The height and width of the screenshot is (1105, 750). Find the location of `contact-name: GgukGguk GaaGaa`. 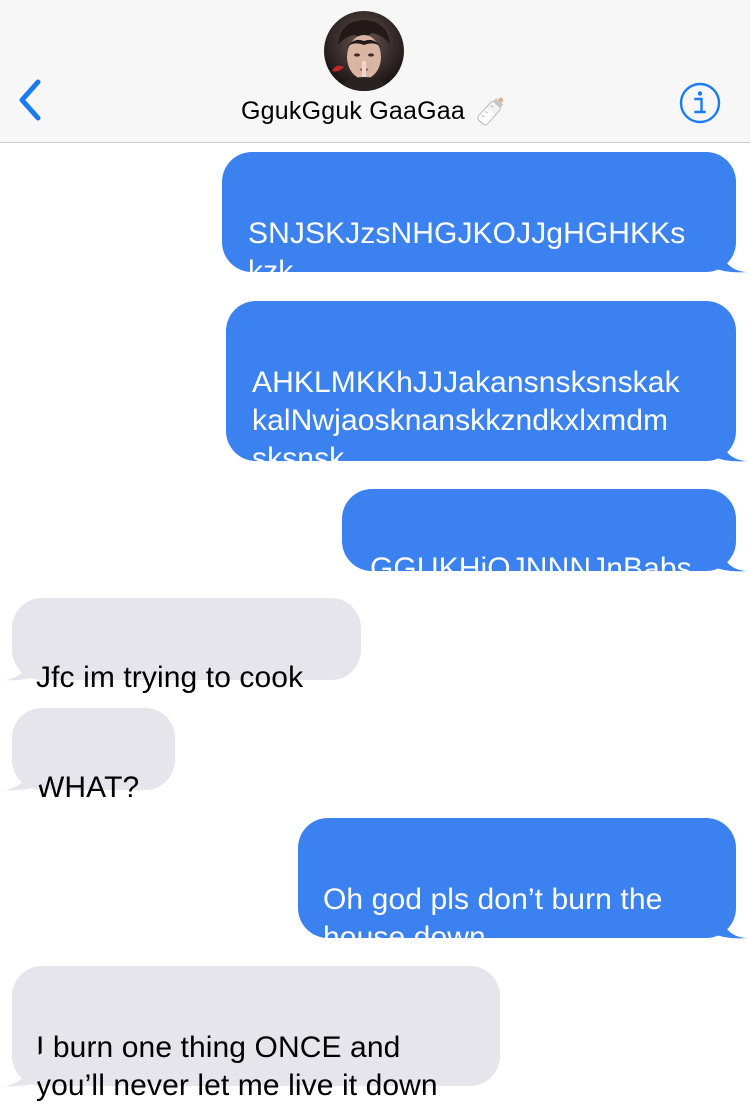

contact-name: GgukGguk GaaGaa is located at coordinates (353, 110).